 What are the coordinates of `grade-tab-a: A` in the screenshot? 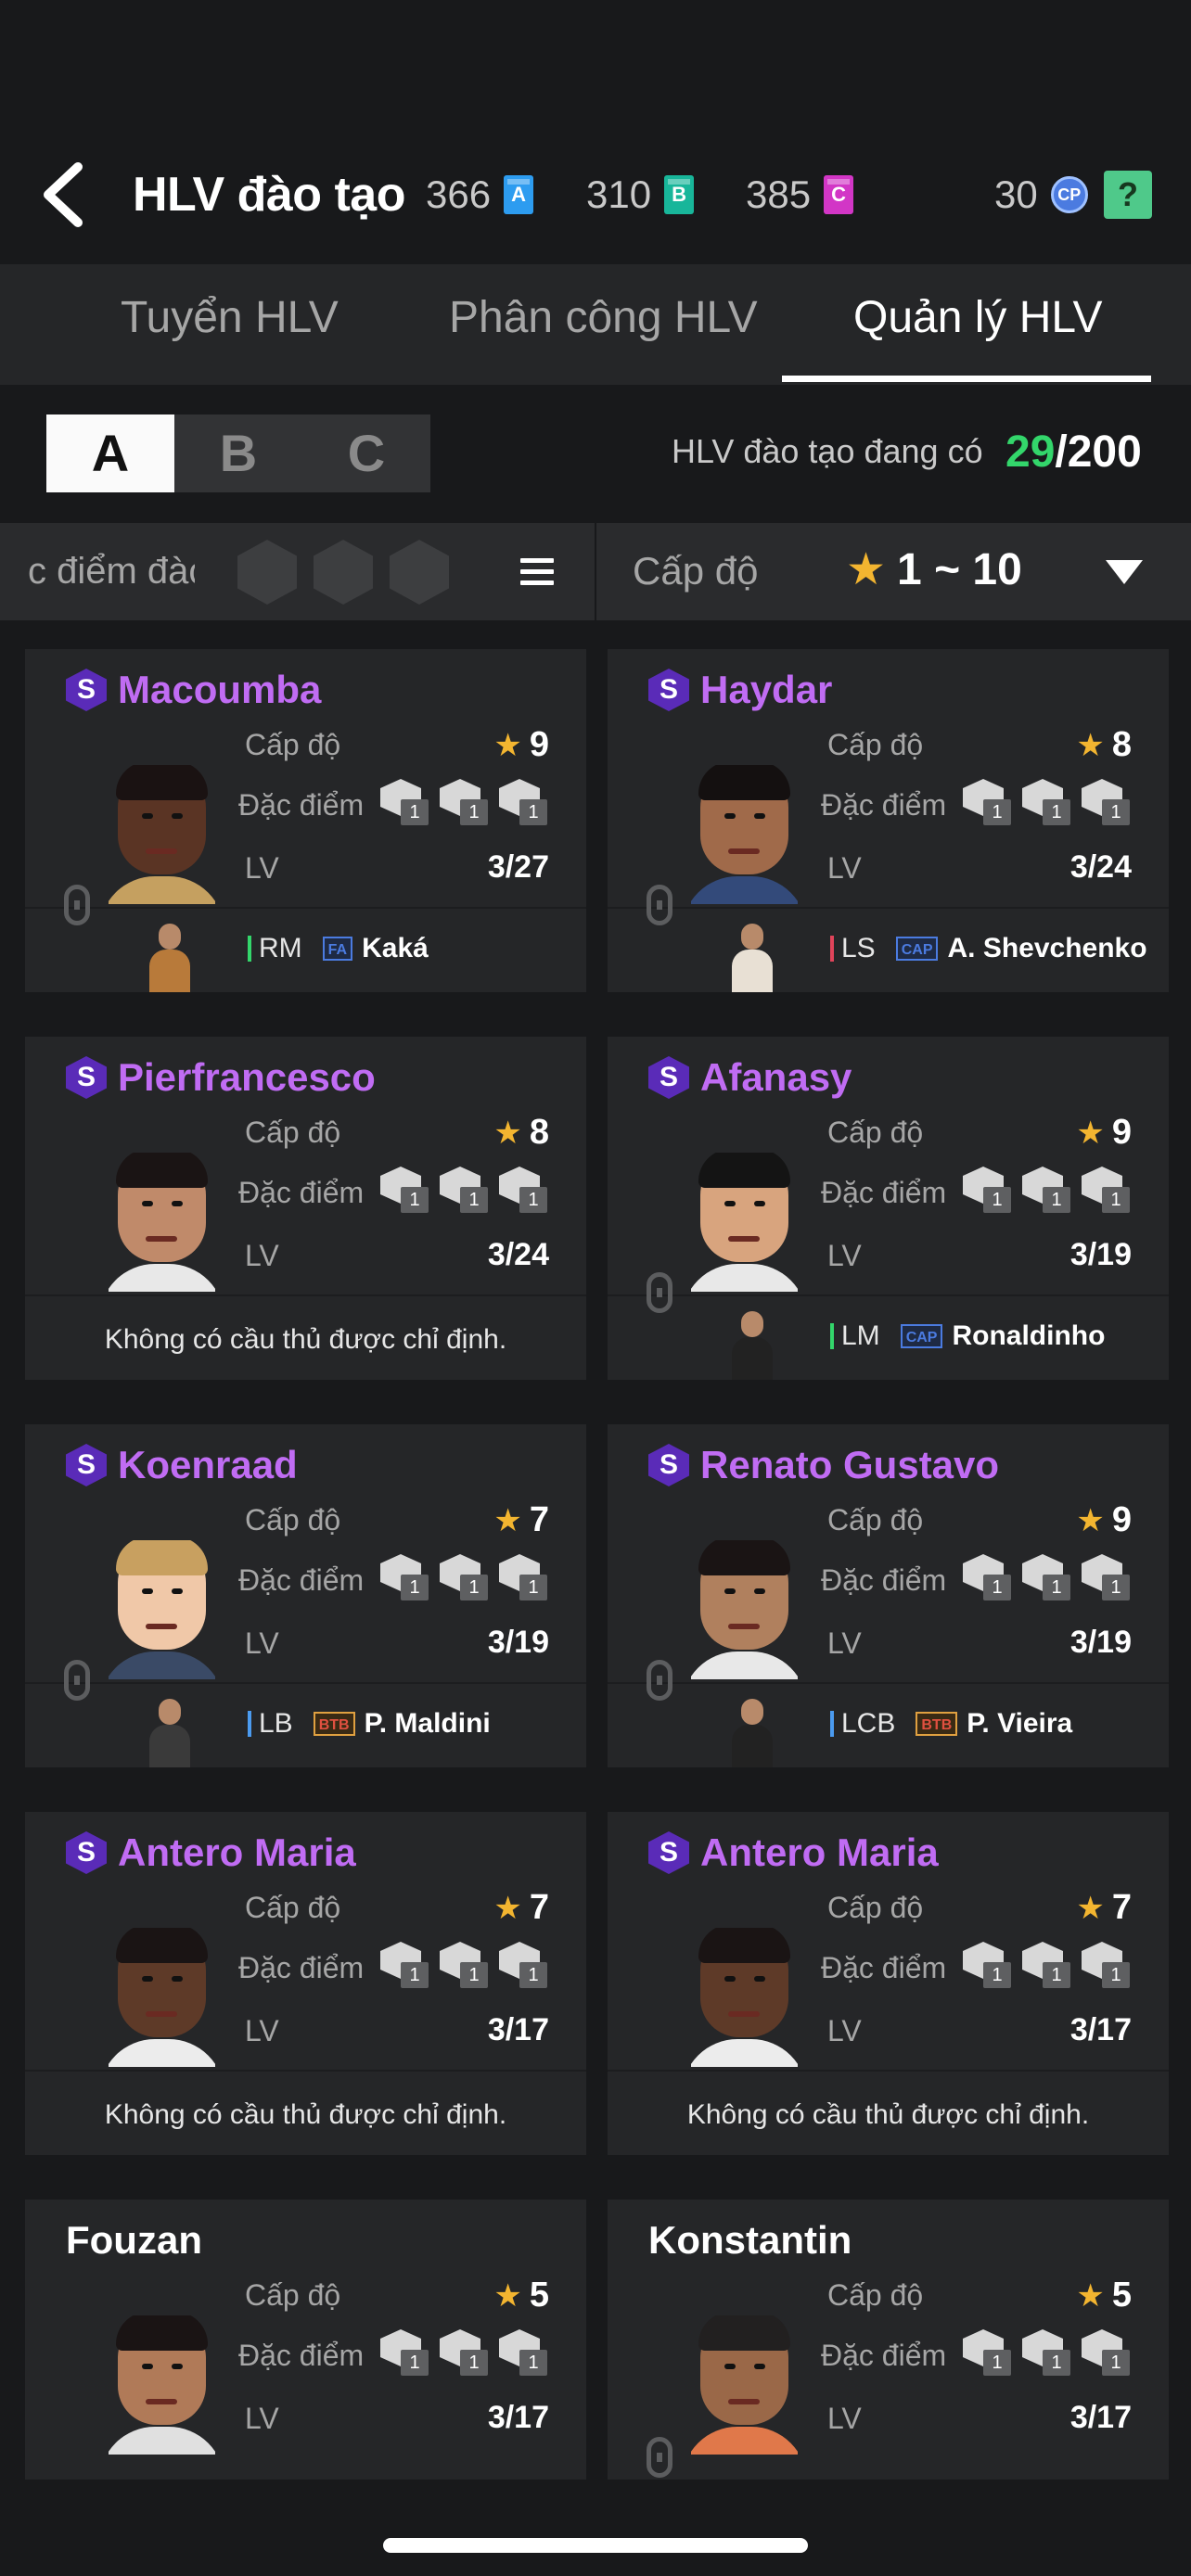 It's located at (110, 453).